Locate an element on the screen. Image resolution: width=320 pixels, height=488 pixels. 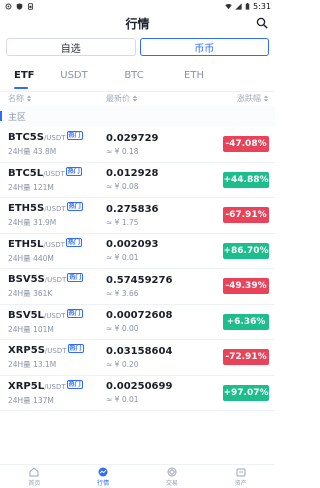
tab-usdt: USDT is located at coordinates (74, 78).